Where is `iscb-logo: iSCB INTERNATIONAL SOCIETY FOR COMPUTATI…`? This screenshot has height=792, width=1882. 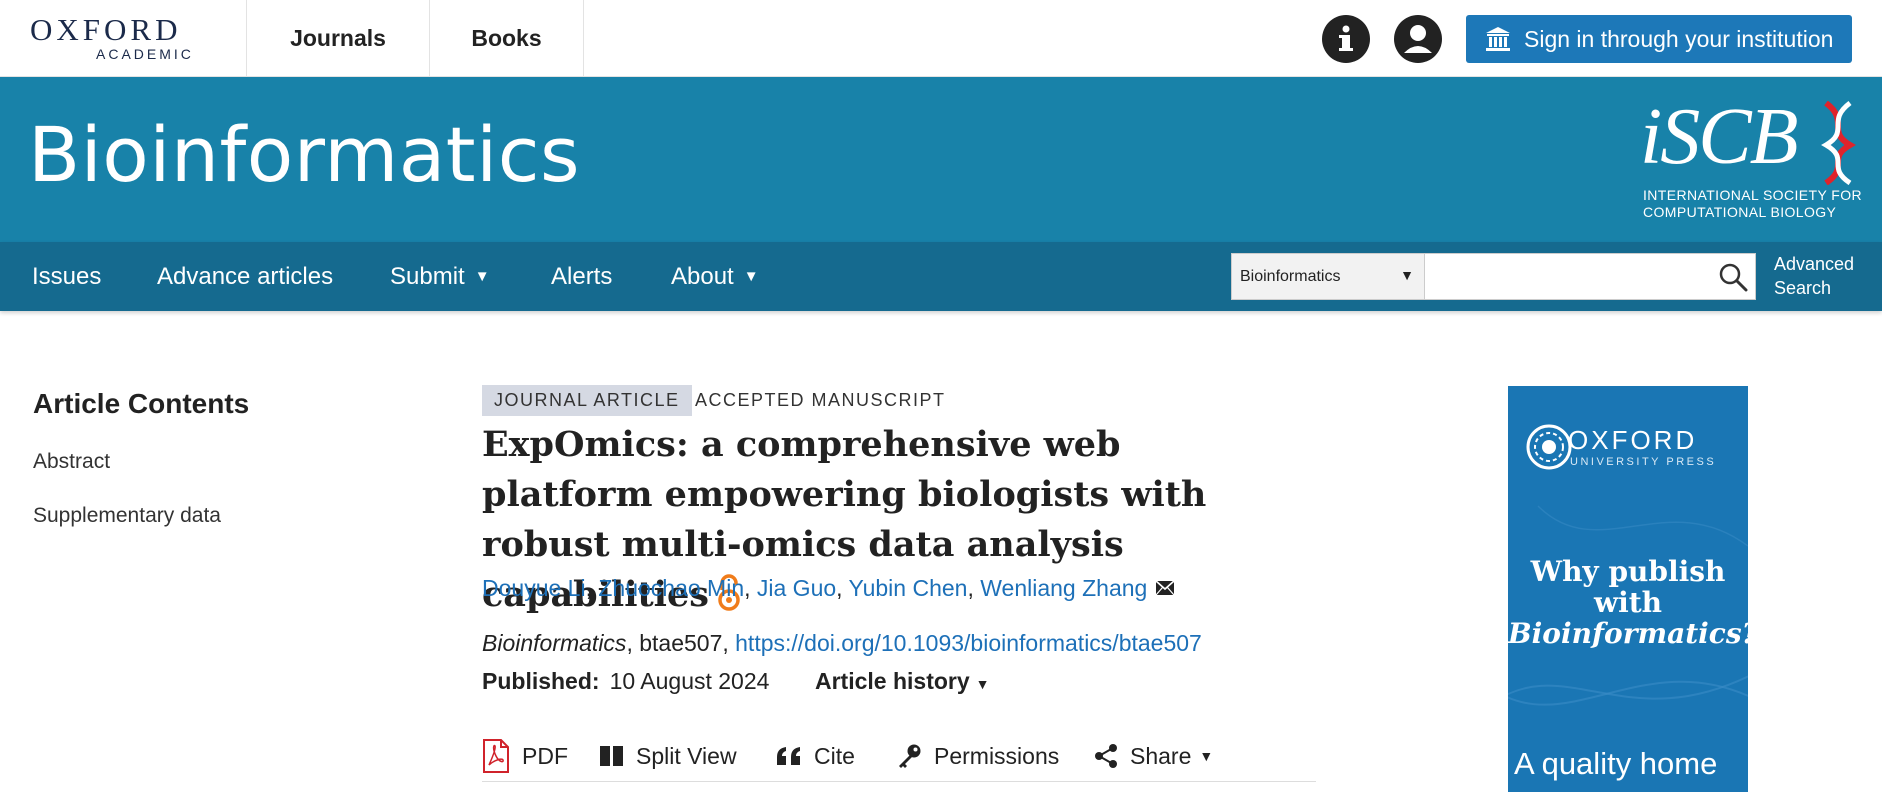 iscb-logo: iSCB INTERNATIONAL SOCIETY FOR COMPUTATI… is located at coordinates (1755, 162).